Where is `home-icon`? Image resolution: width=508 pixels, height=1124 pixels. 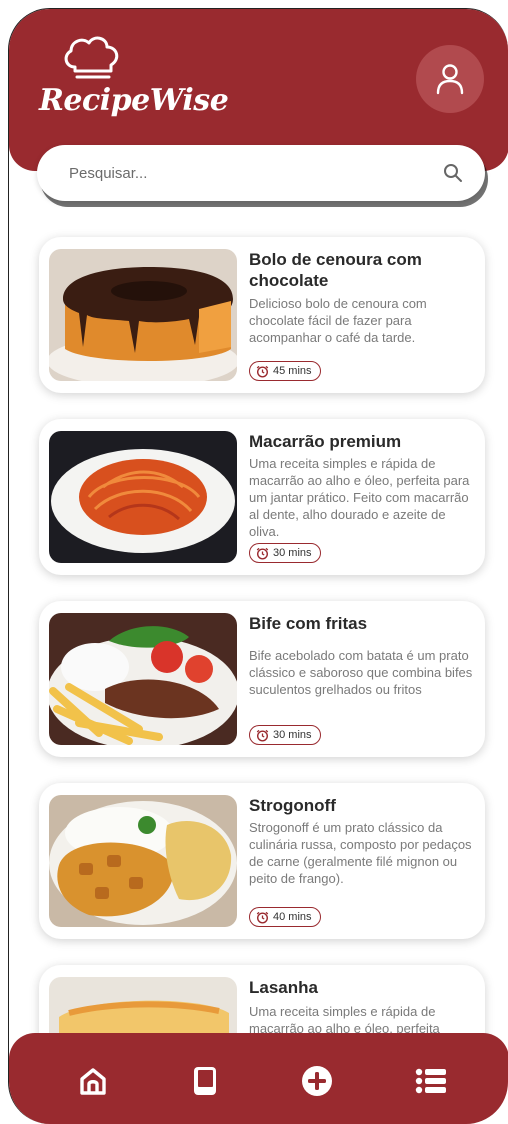 home-icon is located at coordinates (93, 1081).